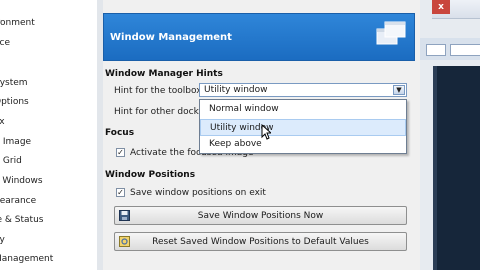  I want to click on background-scrollbar, so click(435, 168).